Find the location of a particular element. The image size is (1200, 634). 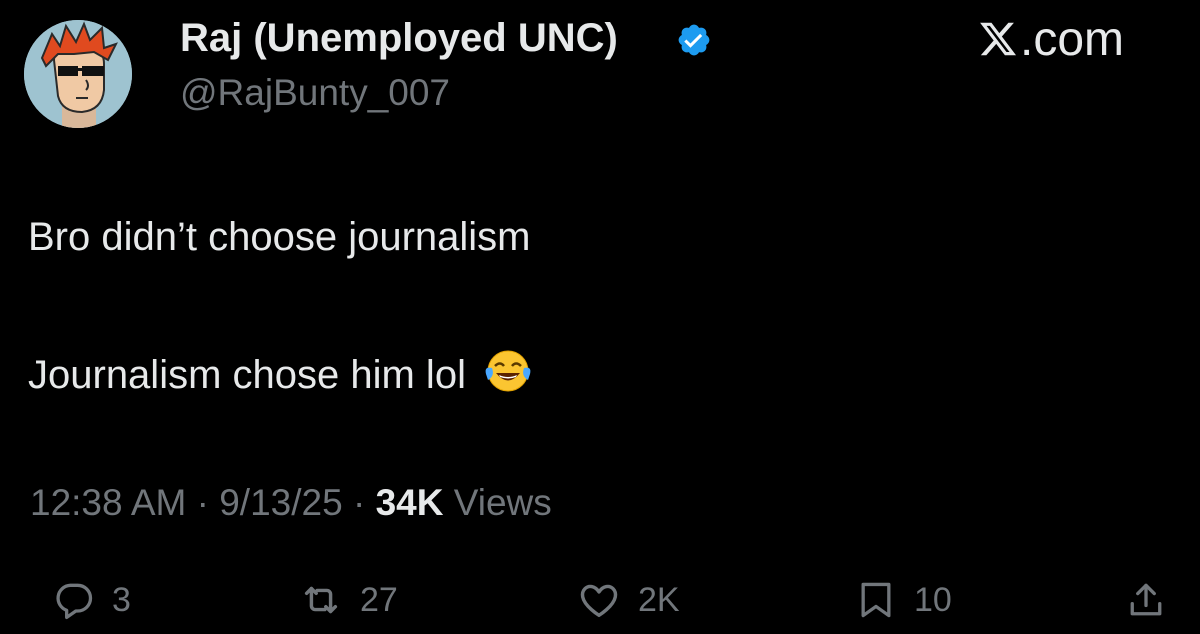

bookmark-icon is located at coordinates (876, 600).